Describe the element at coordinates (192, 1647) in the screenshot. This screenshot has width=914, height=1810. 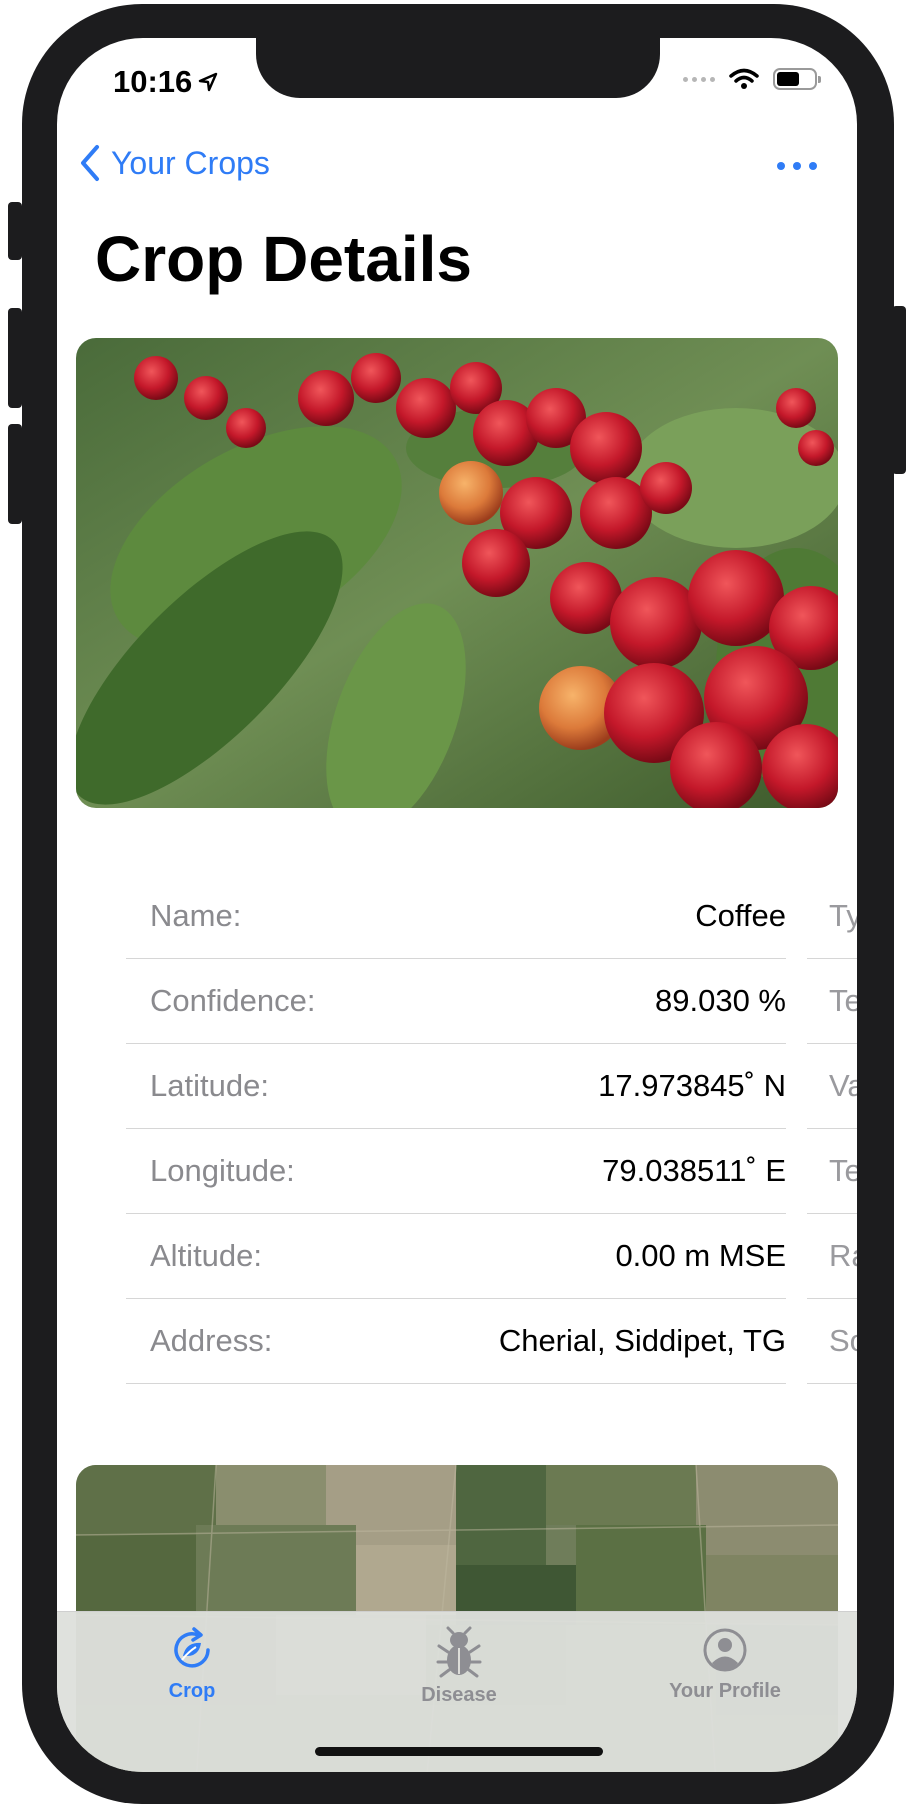
I see `crop-refresh-icon` at that location.